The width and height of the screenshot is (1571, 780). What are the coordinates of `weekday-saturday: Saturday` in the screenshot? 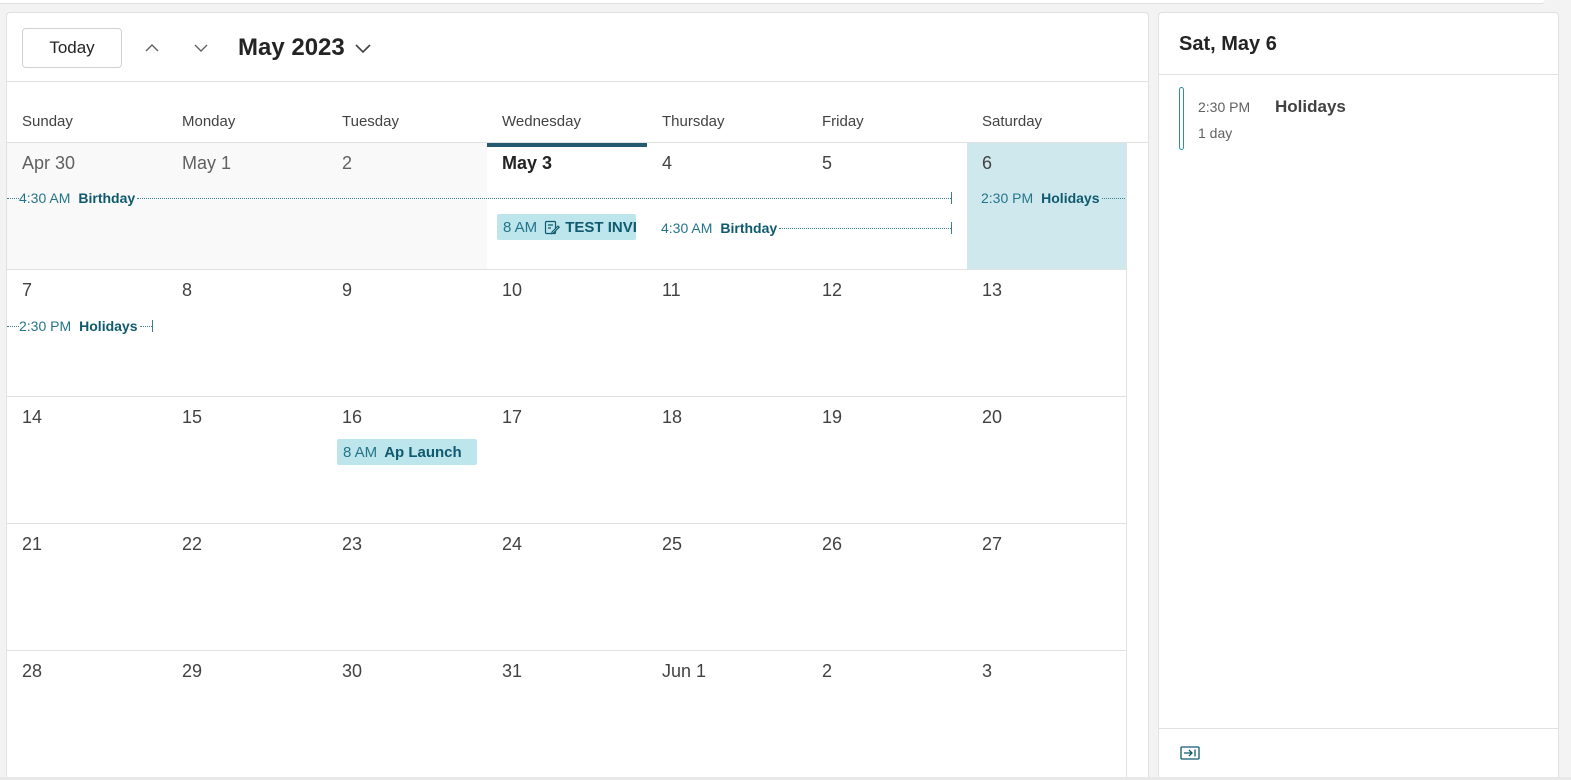 It's located at (1012, 121).